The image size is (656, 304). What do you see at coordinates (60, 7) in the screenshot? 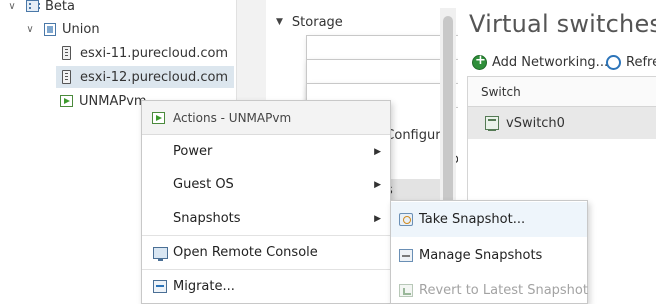
I see `tree-item-label: Beta` at bounding box center [60, 7].